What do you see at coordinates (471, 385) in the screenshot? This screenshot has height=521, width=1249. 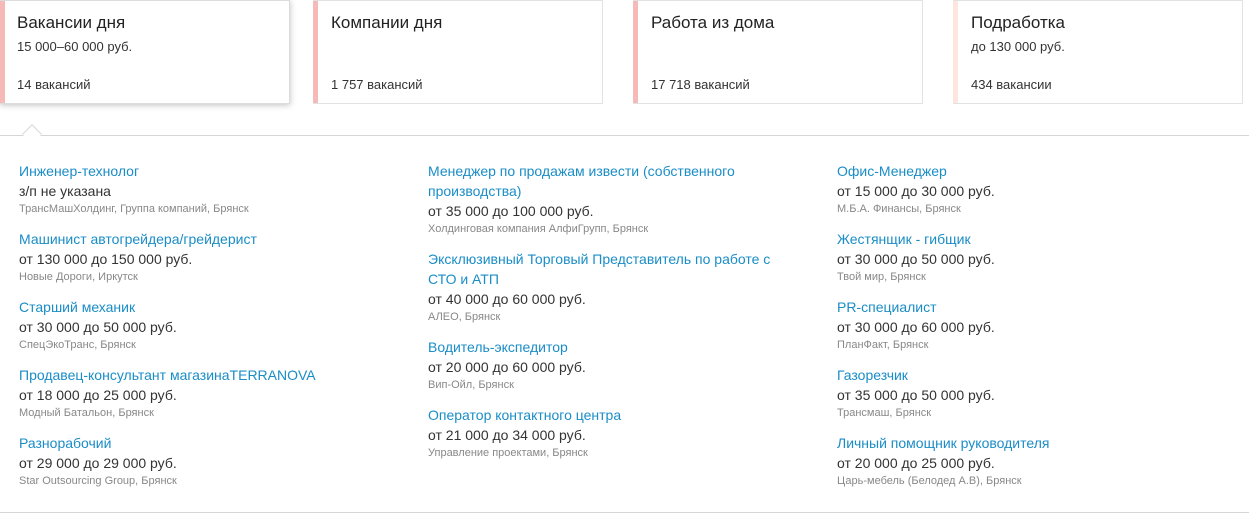 I see `vacancy-company: Вип-Ойл, Брянск` at bounding box center [471, 385].